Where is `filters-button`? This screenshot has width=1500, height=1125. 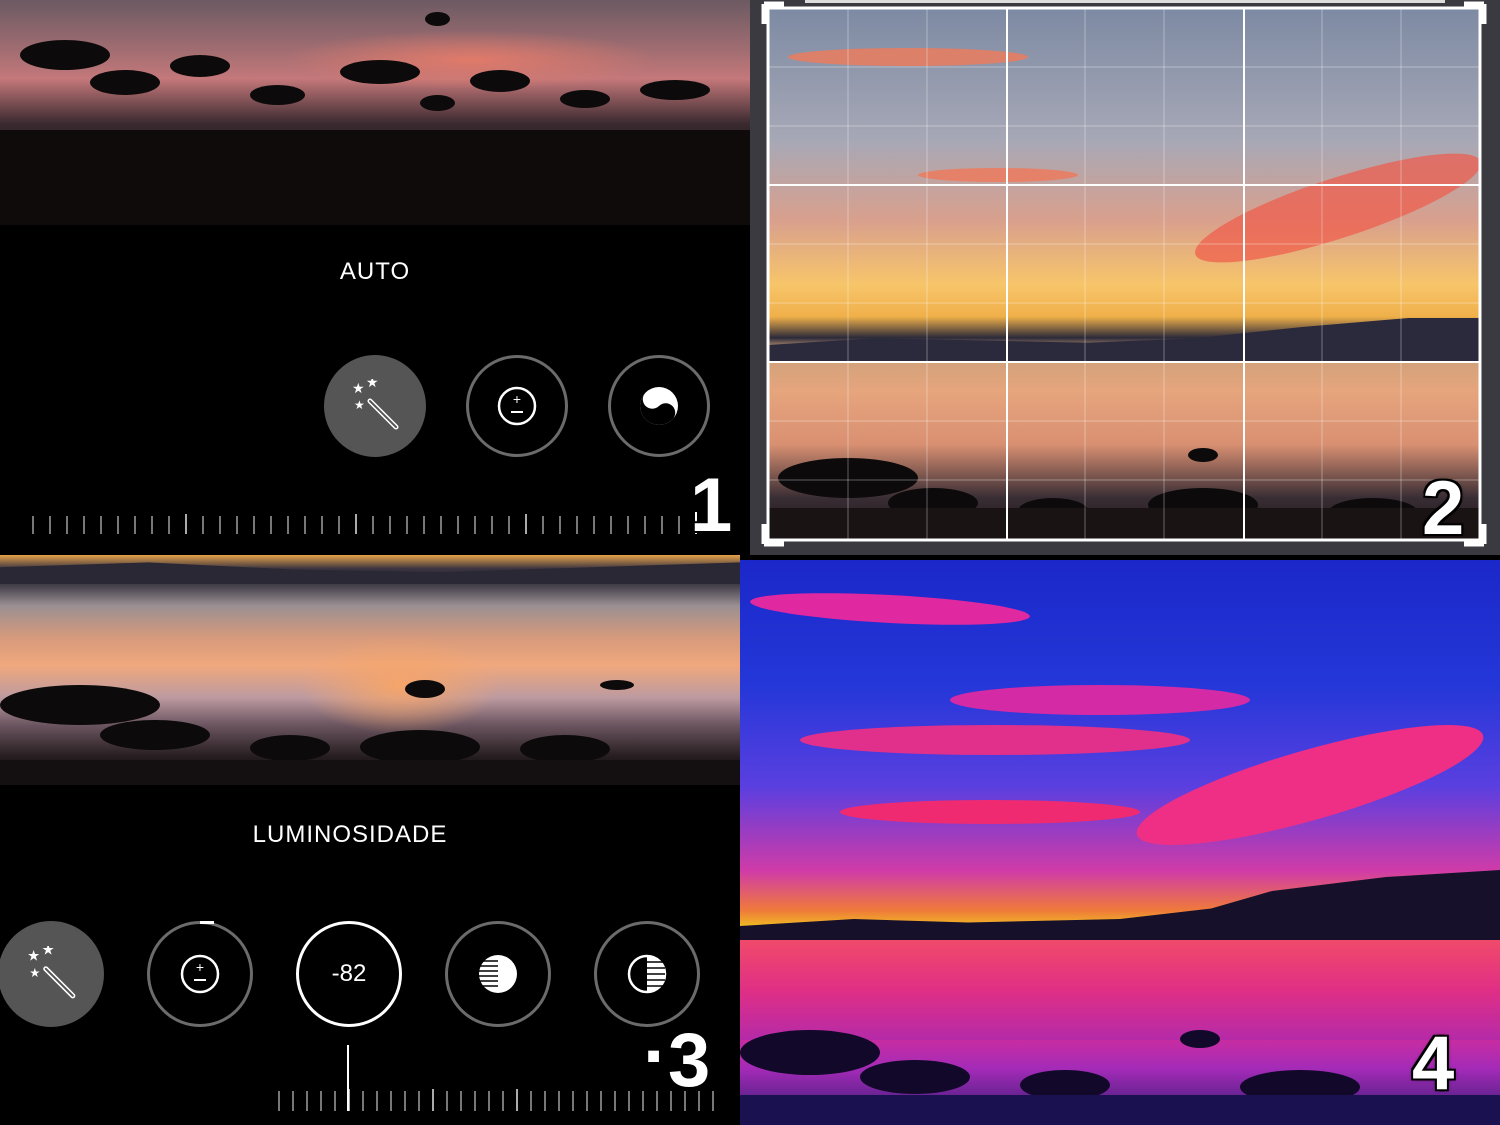
filters-button is located at coordinates (659, 406).